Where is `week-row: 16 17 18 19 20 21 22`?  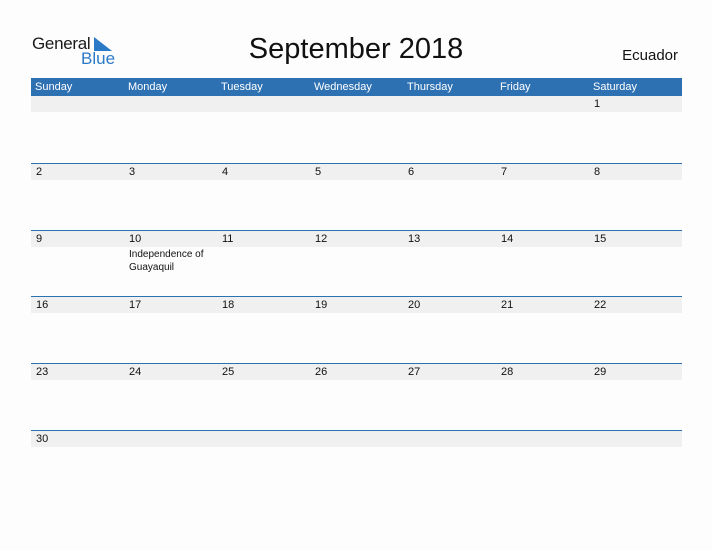
week-row: 16 17 18 19 20 21 22 is located at coordinates (356, 330).